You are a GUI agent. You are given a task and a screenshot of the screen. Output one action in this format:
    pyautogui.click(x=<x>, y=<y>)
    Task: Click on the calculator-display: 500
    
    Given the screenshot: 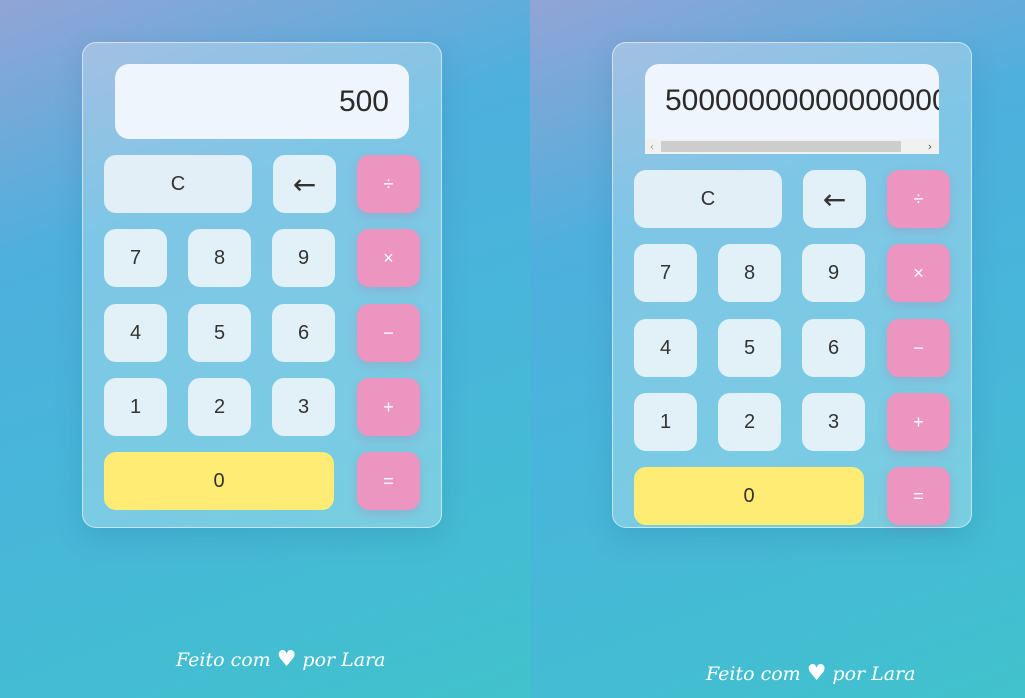 What is the action you would take?
    pyautogui.click(x=262, y=101)
    